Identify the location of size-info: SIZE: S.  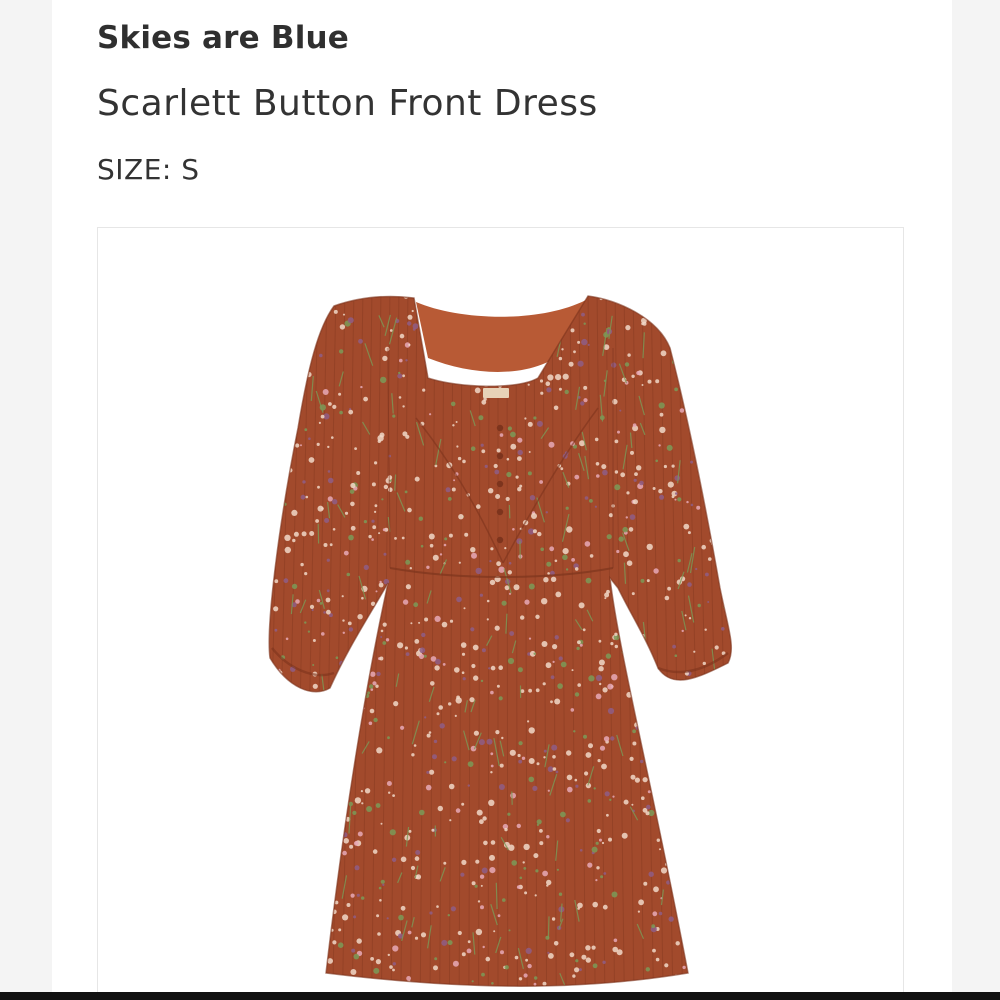
(148, 169).